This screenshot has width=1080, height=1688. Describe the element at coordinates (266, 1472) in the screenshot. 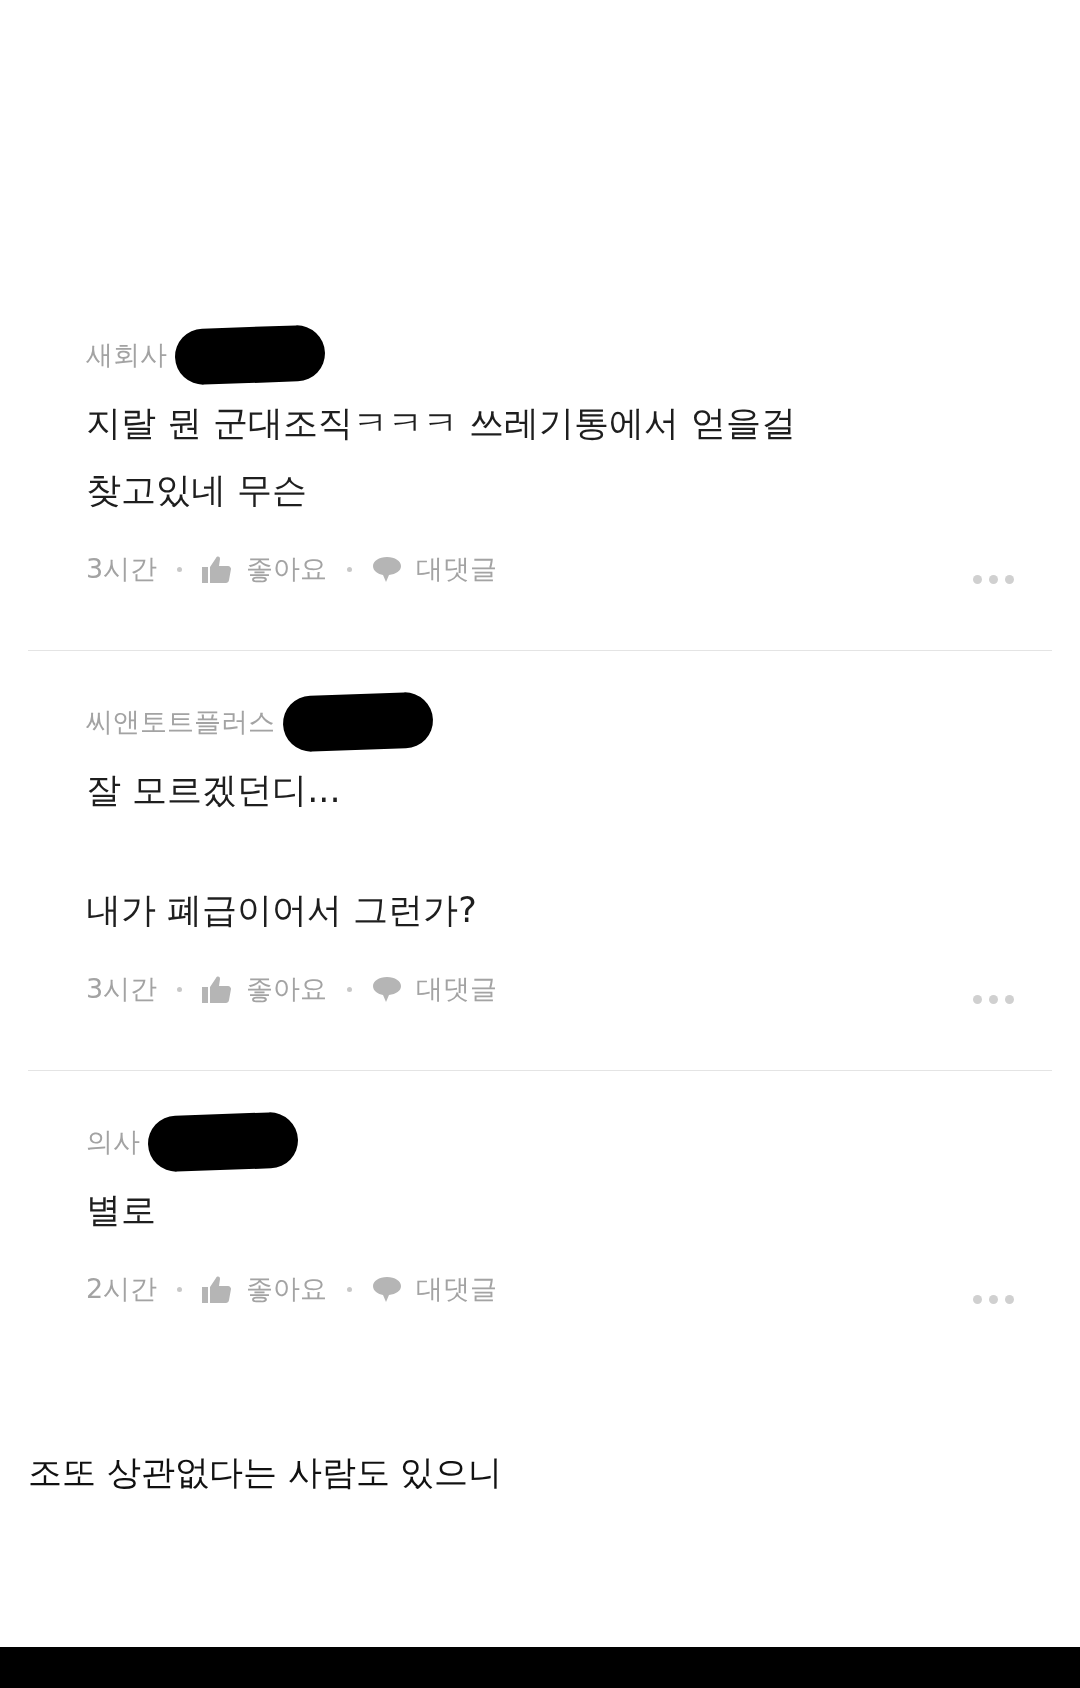

I see `caption-text: 조또 상관없다는 사람도 있으니` at that location.